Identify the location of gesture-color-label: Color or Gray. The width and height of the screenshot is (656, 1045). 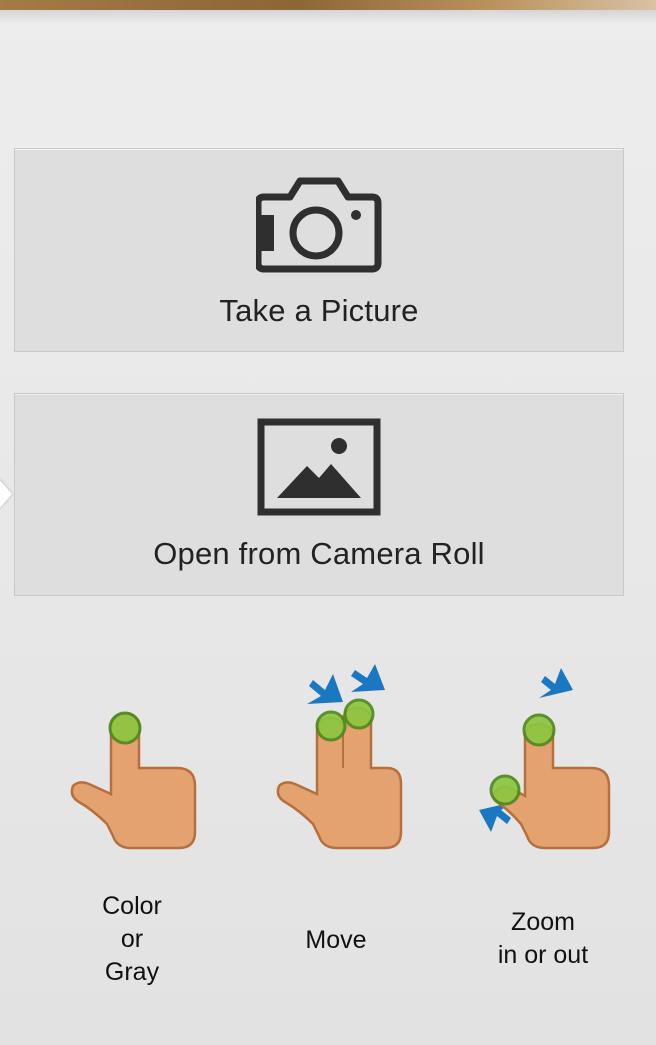
(132, 939).